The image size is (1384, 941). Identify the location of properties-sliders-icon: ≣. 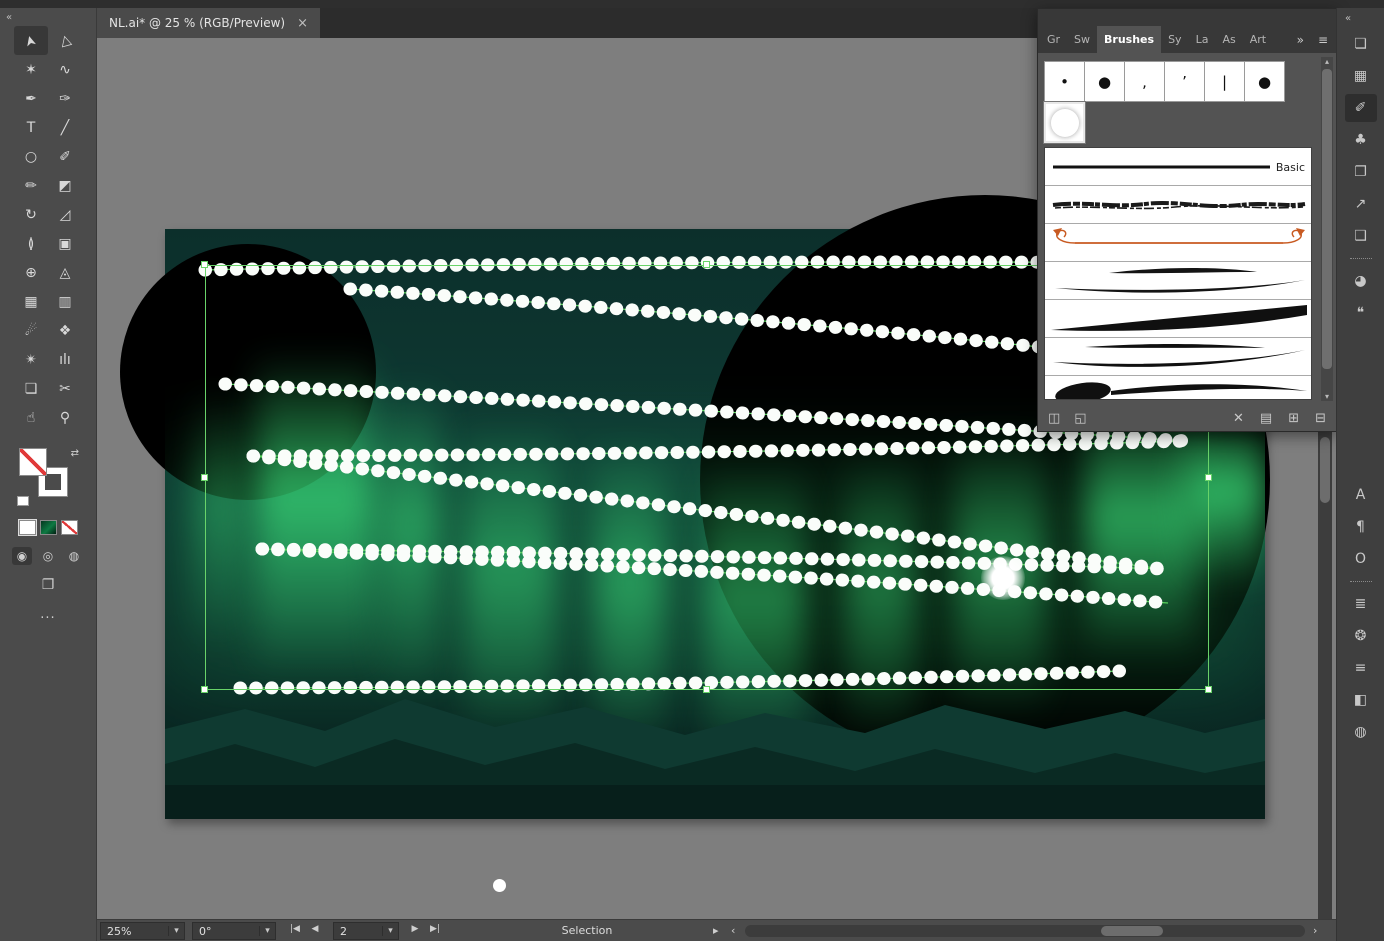
(1361, 604).